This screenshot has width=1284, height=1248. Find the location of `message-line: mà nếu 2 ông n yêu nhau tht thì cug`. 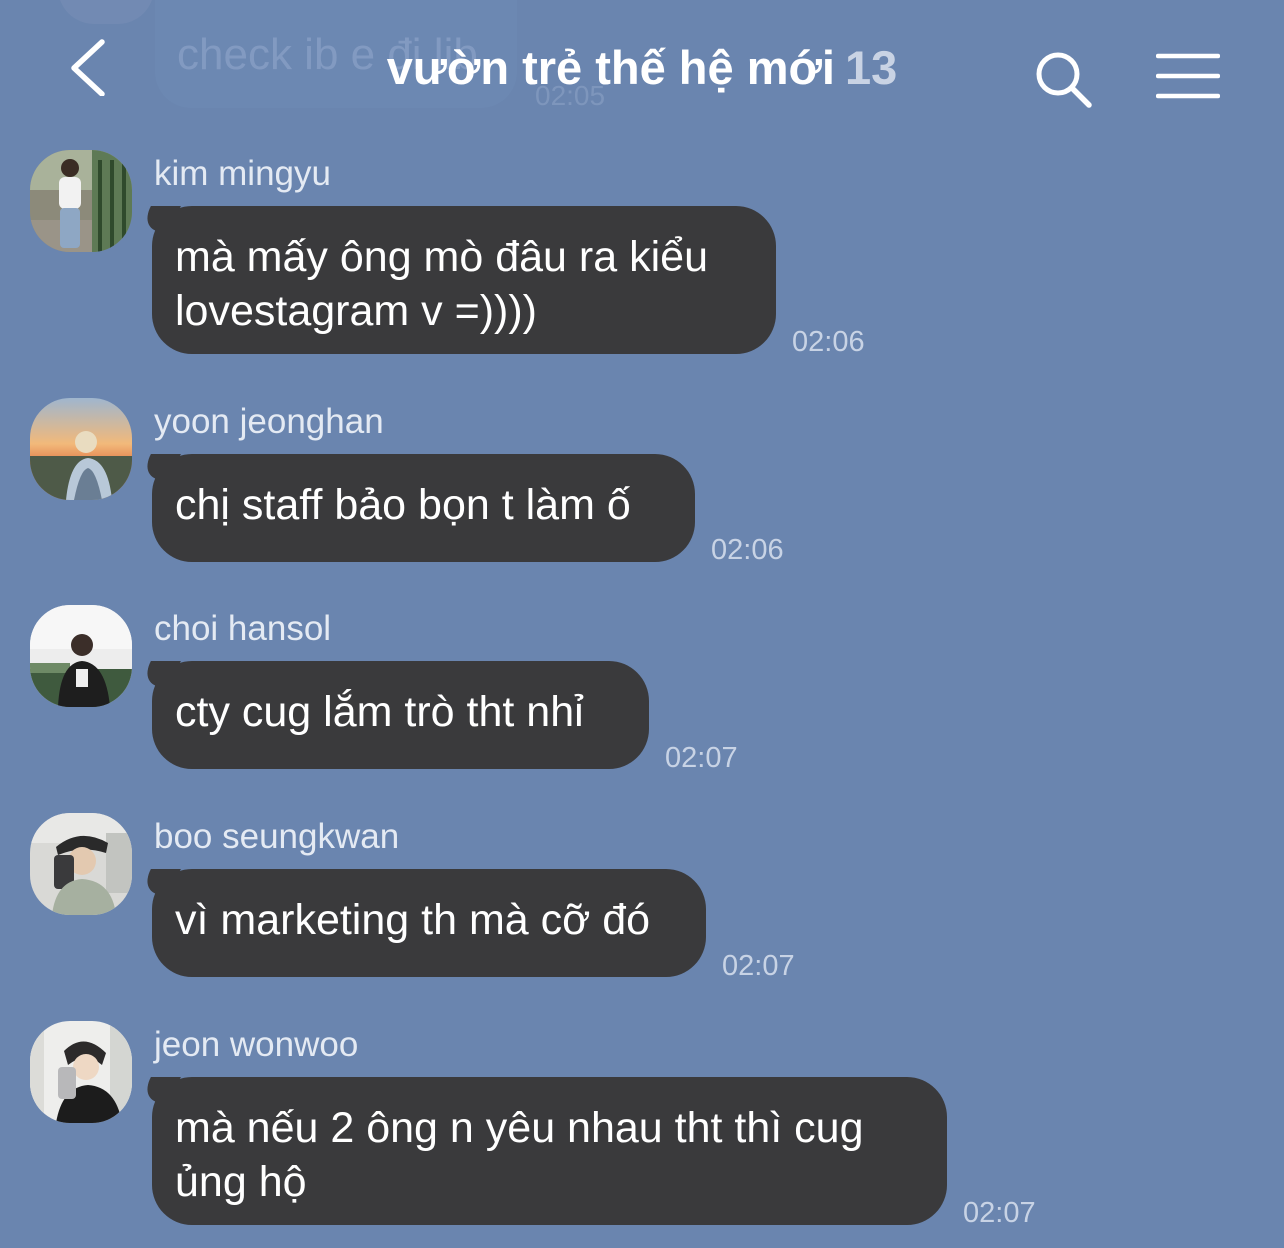

message-line: mà nếu 2 ông n yêu nhau tht thì cug is located at coordinates (519, 1128).